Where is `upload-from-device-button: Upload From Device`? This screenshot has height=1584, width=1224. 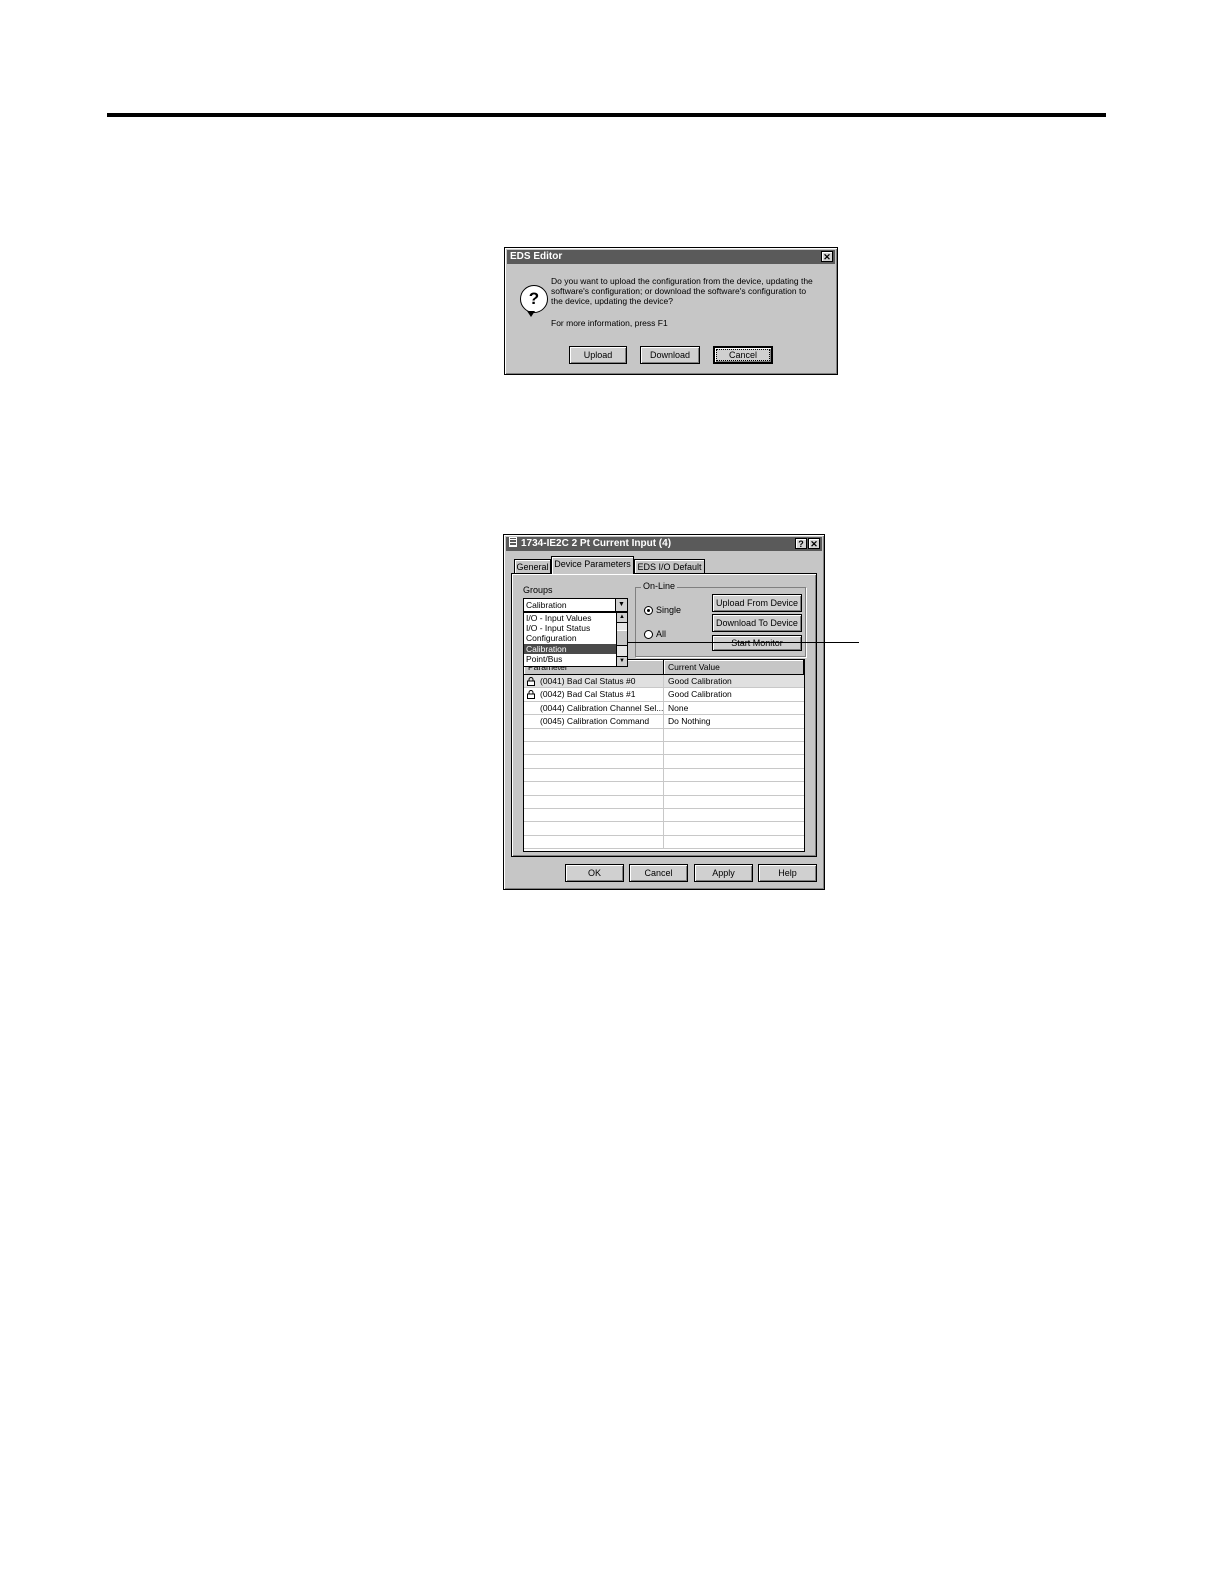
upload-from-device-button: Upload From Device is located at coordinates (757, 603).